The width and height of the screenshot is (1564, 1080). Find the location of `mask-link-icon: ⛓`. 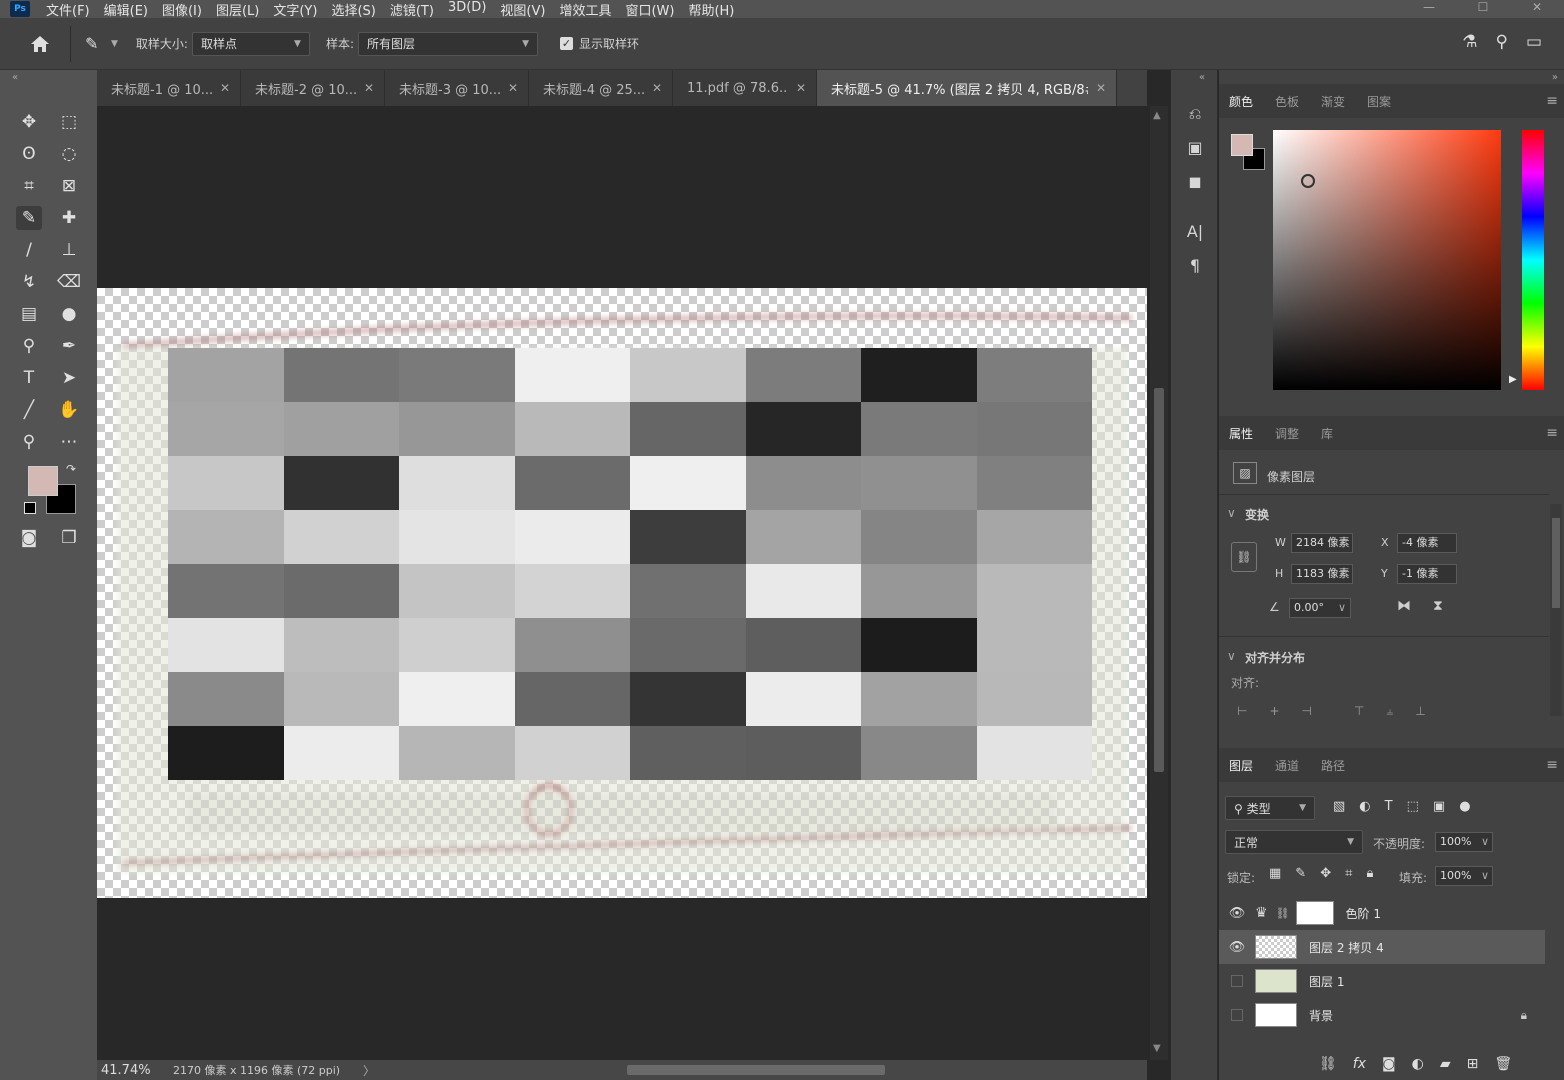

mask-link-icon: ⛓ is located at coordinates (1283, 913).